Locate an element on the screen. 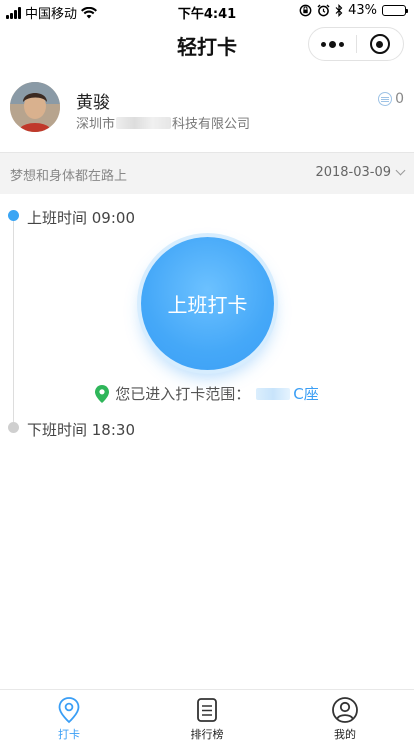 Image resolution: width=414 pixels, height=747 pixels. avatar is located at coordinates (35, 107).